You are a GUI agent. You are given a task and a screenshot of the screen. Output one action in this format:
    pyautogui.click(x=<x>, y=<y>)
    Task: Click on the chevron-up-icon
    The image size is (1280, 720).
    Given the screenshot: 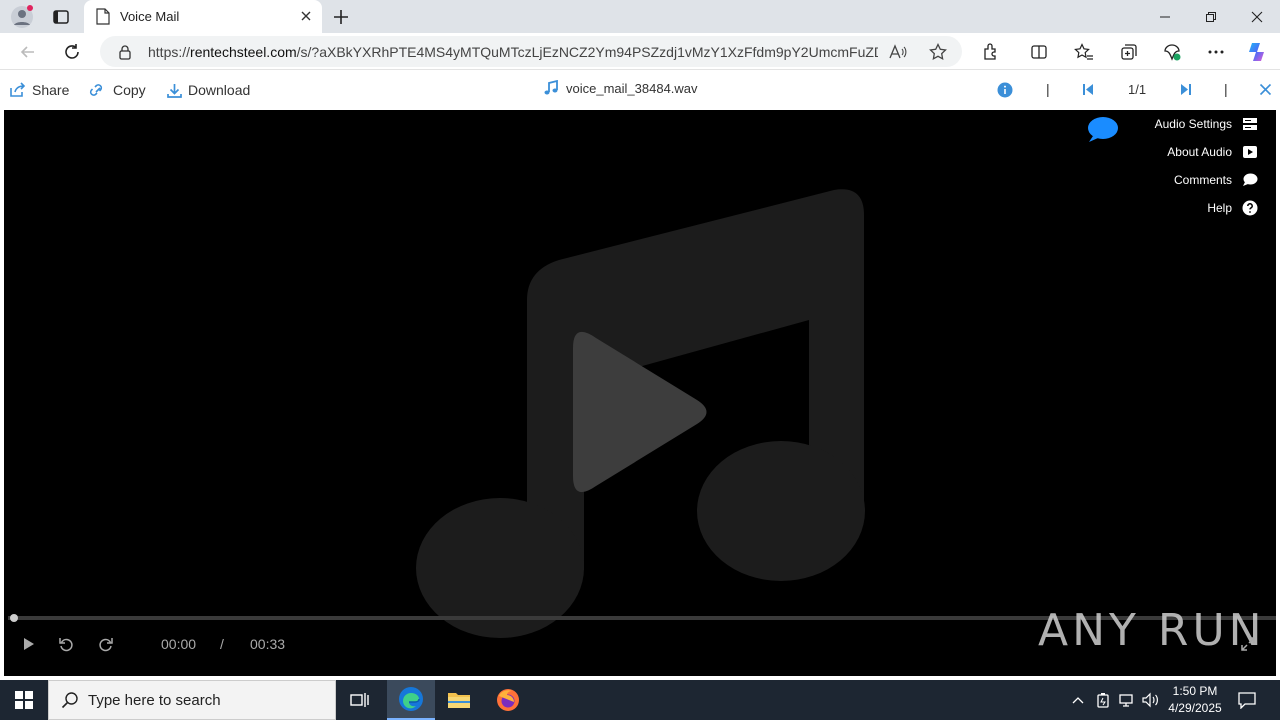 What is the action you would take?
    pyautogui.click(x=1078, y=700)
    